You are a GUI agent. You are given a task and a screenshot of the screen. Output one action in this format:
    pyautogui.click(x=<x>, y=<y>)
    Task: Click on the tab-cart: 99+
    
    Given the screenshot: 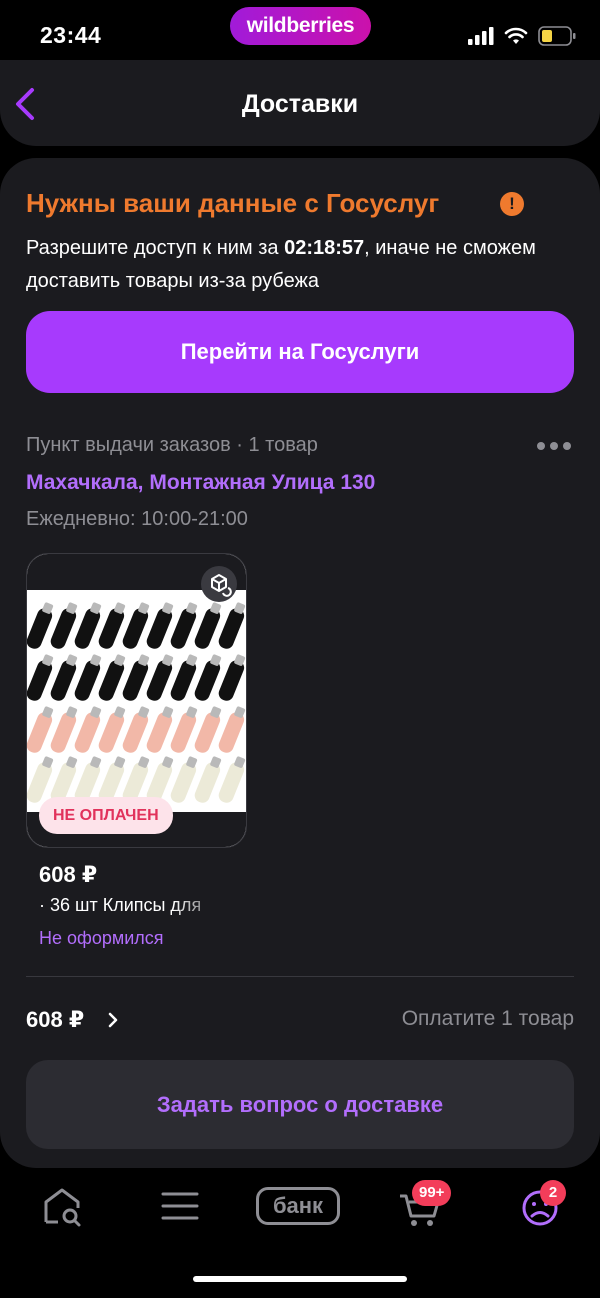 What is the action you would take?
    pyautogui.click(x=421, y=1205)
    